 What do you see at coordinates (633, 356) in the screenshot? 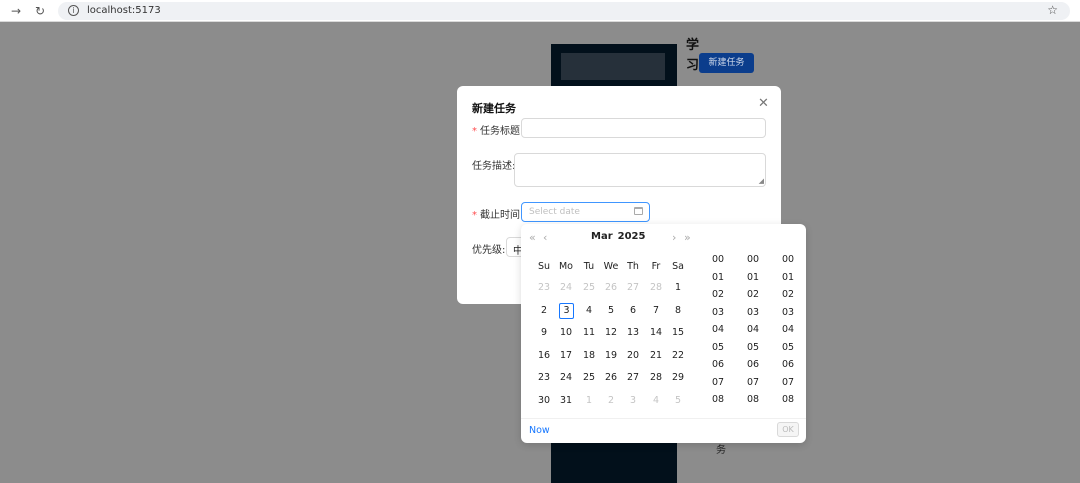
I see `day-cell: 20` at bounding box center [633, 356].